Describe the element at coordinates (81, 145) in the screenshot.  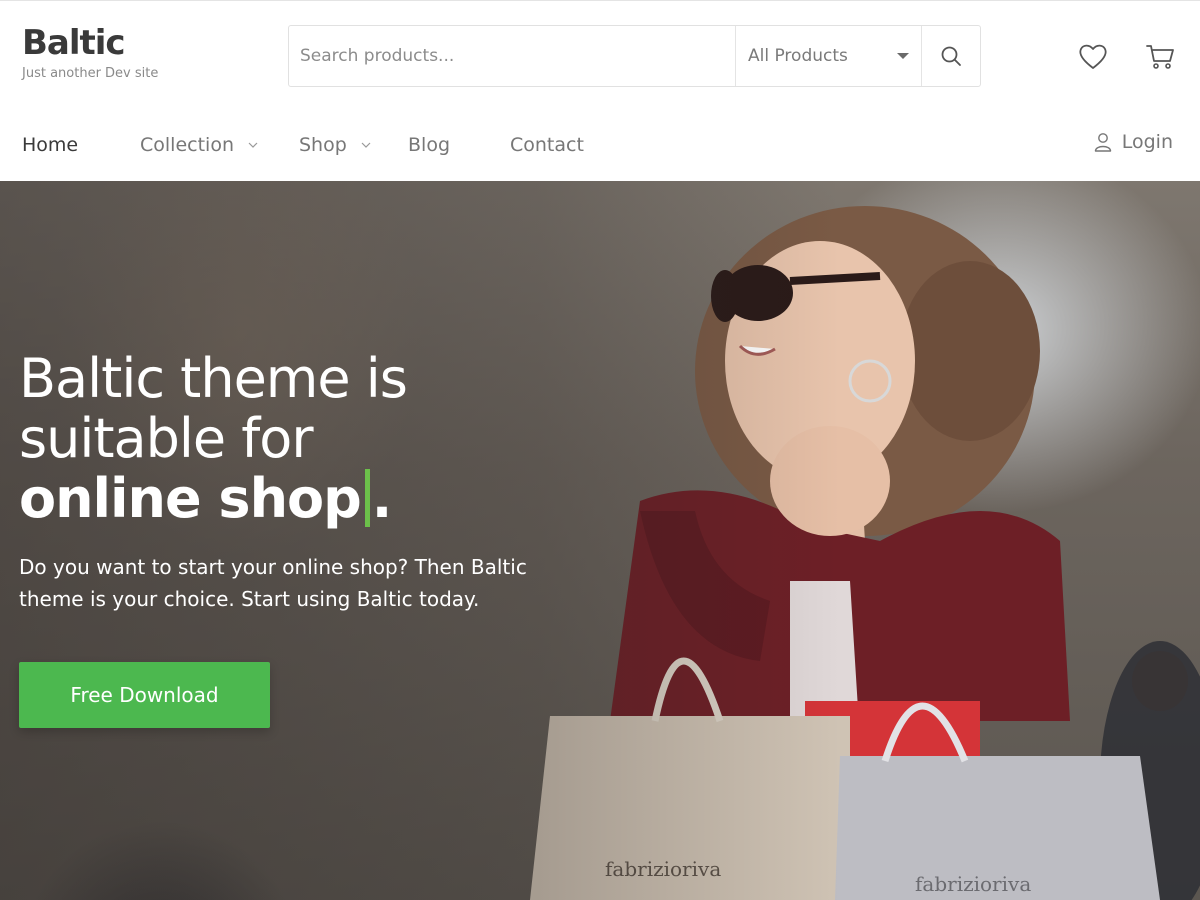
I see `nav-item-home: Home` at that location.